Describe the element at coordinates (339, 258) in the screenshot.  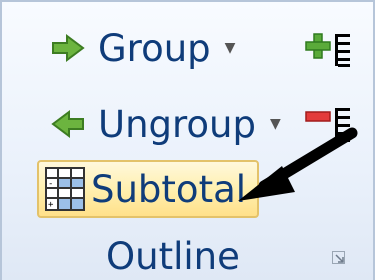
I see `dialog-launcher-icon` at that location.